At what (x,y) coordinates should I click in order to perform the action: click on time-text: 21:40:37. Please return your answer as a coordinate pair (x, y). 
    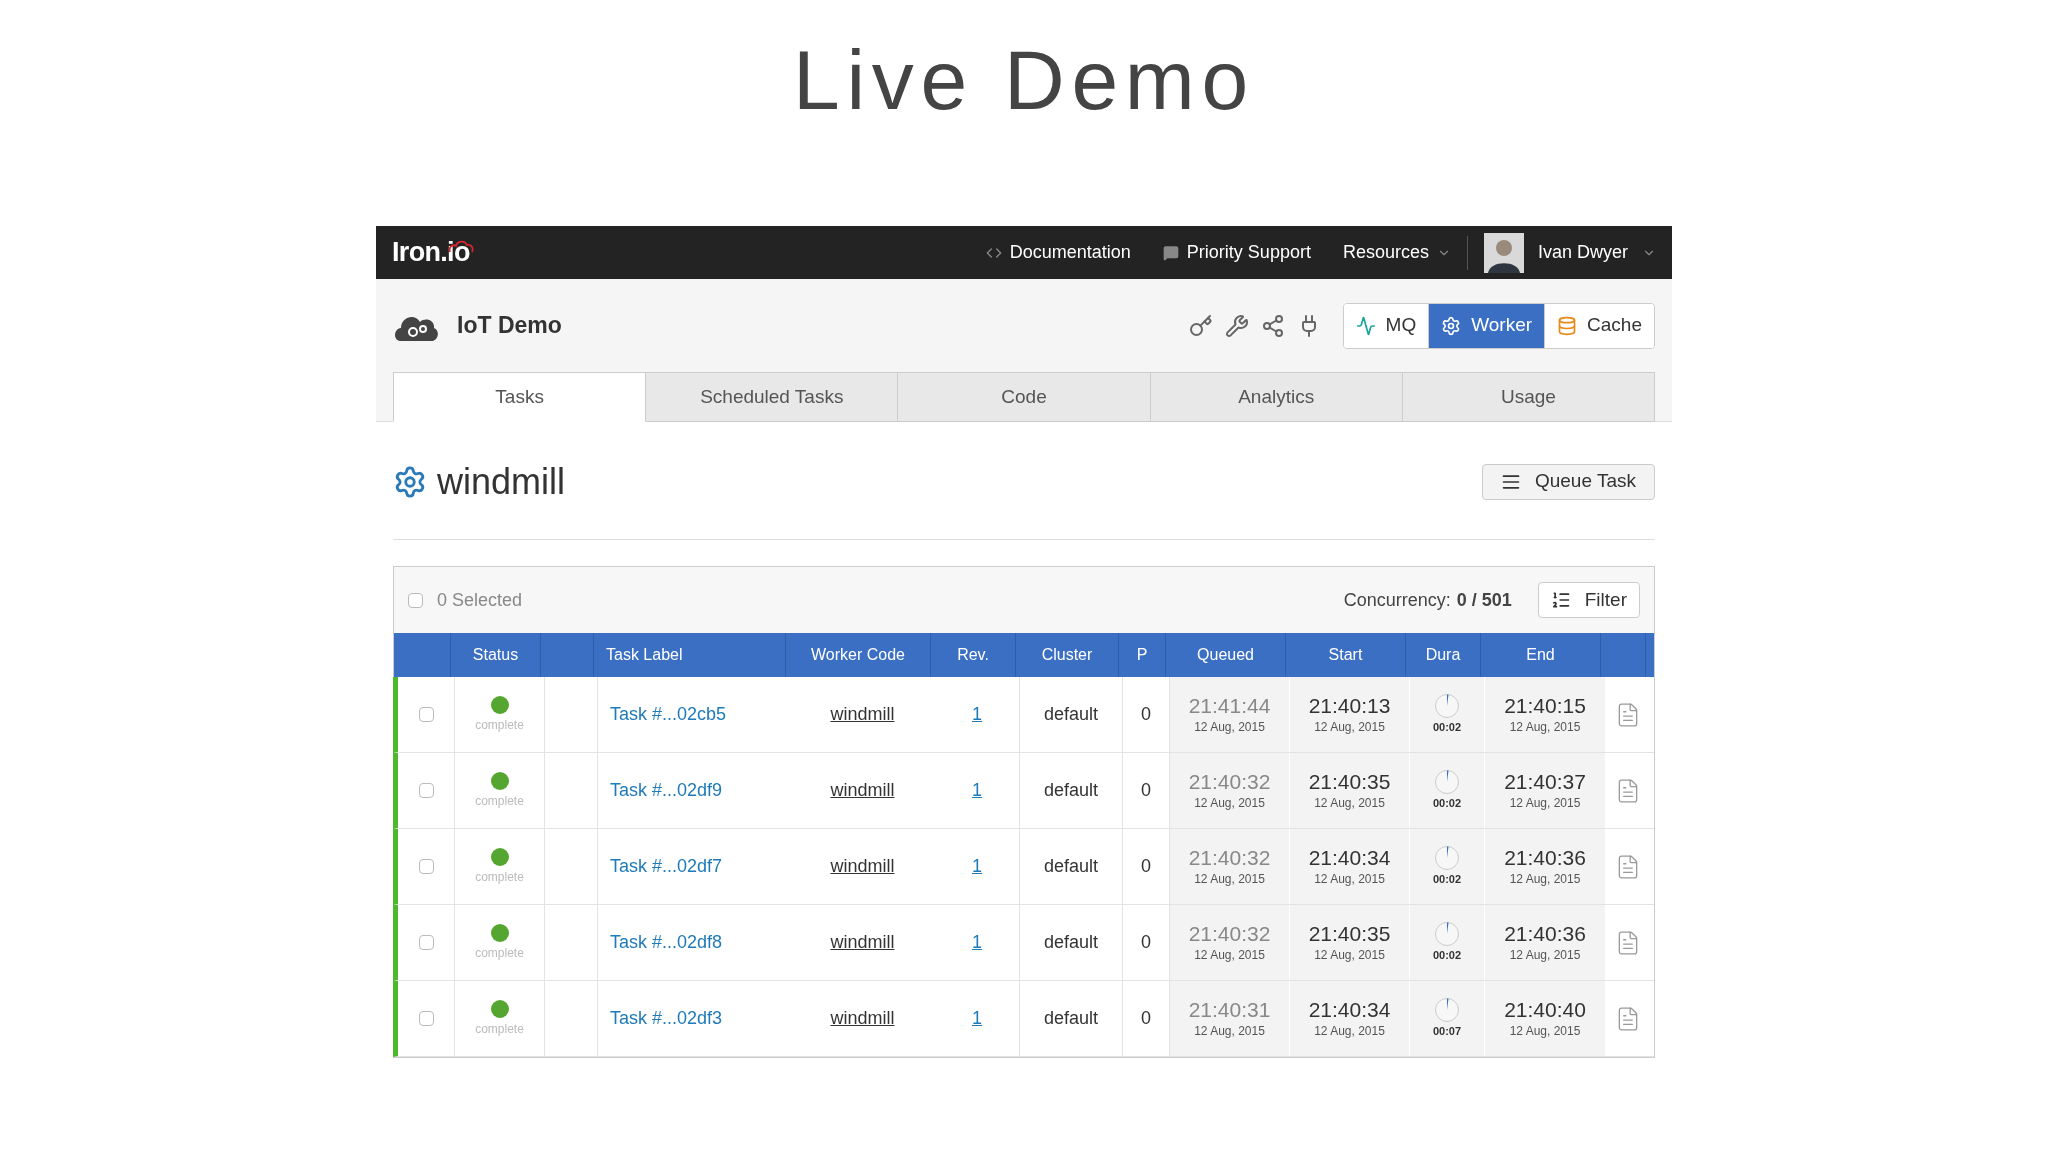
    Looking at the image, I should click on (1545, 781).